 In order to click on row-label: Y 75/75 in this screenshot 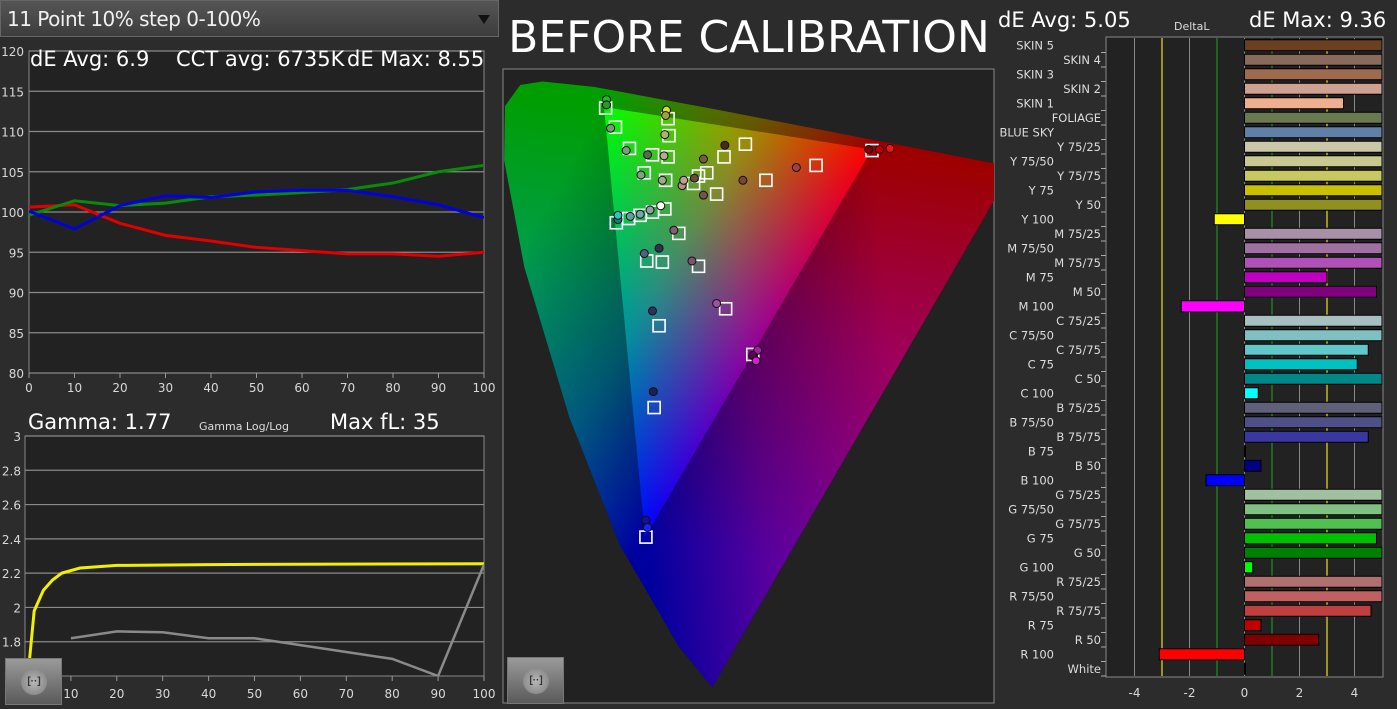, I will do `click(1078, 176)`.